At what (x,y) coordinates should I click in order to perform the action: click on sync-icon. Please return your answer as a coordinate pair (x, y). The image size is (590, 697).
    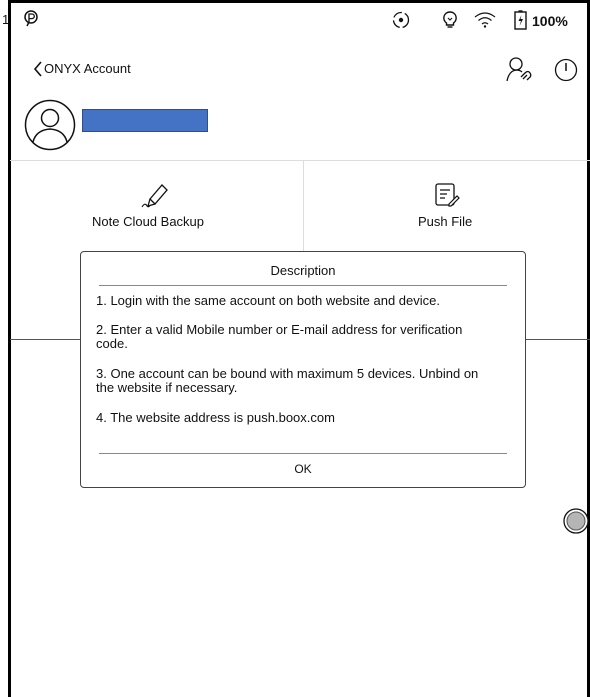
    Looking at the image, I should click on (401, 20).